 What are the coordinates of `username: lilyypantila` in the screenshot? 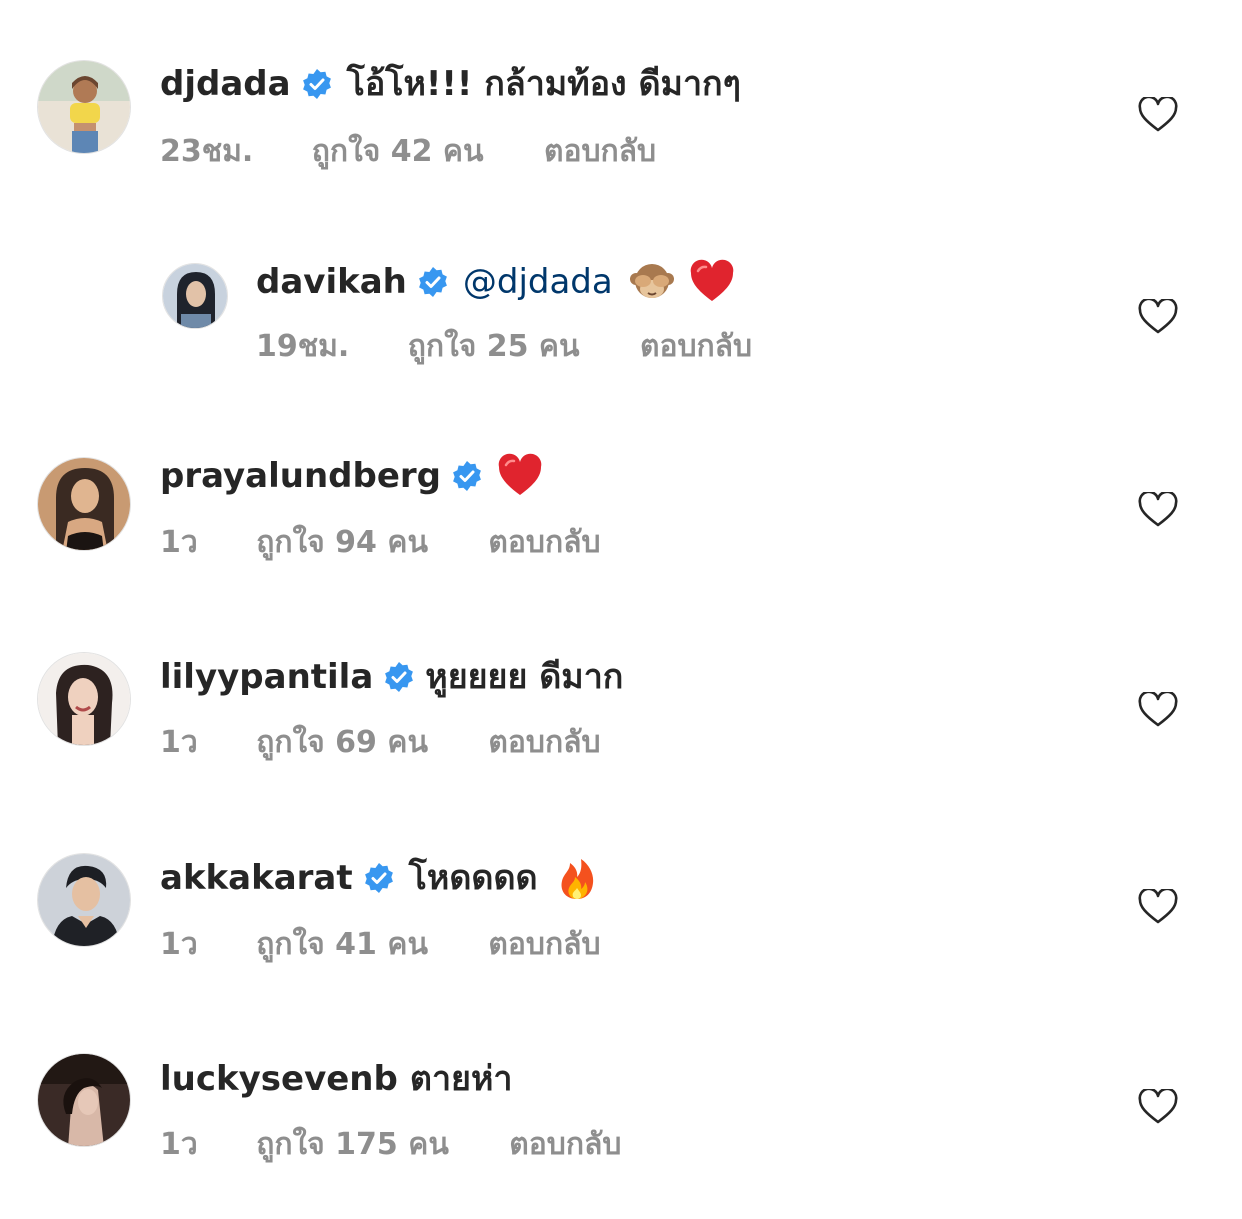 It's located at (266, 677).